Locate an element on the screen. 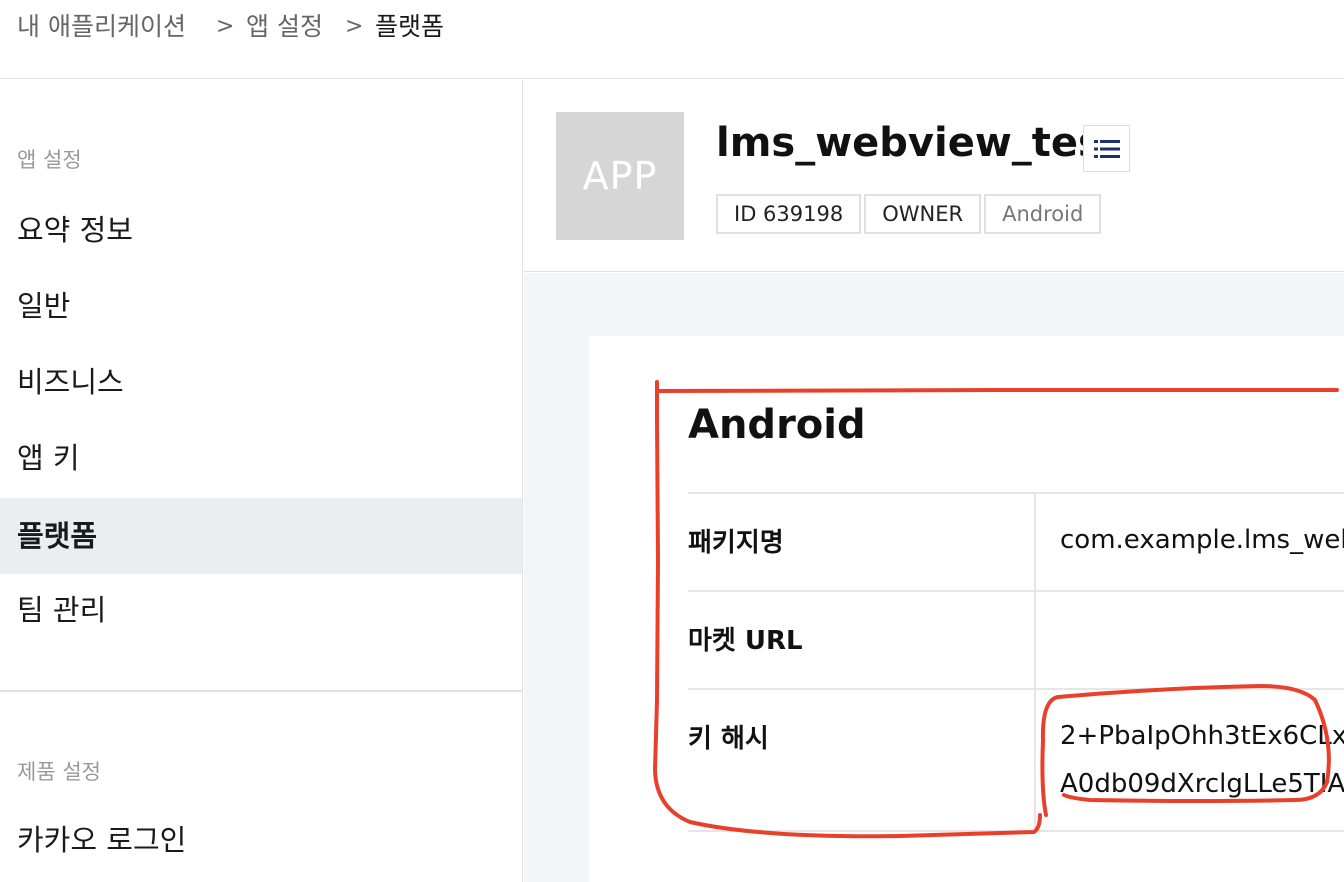 This screenshot has width=1344, height=882. sidebar-item-business: 비즈니스 is located at coordinates (261, 382).